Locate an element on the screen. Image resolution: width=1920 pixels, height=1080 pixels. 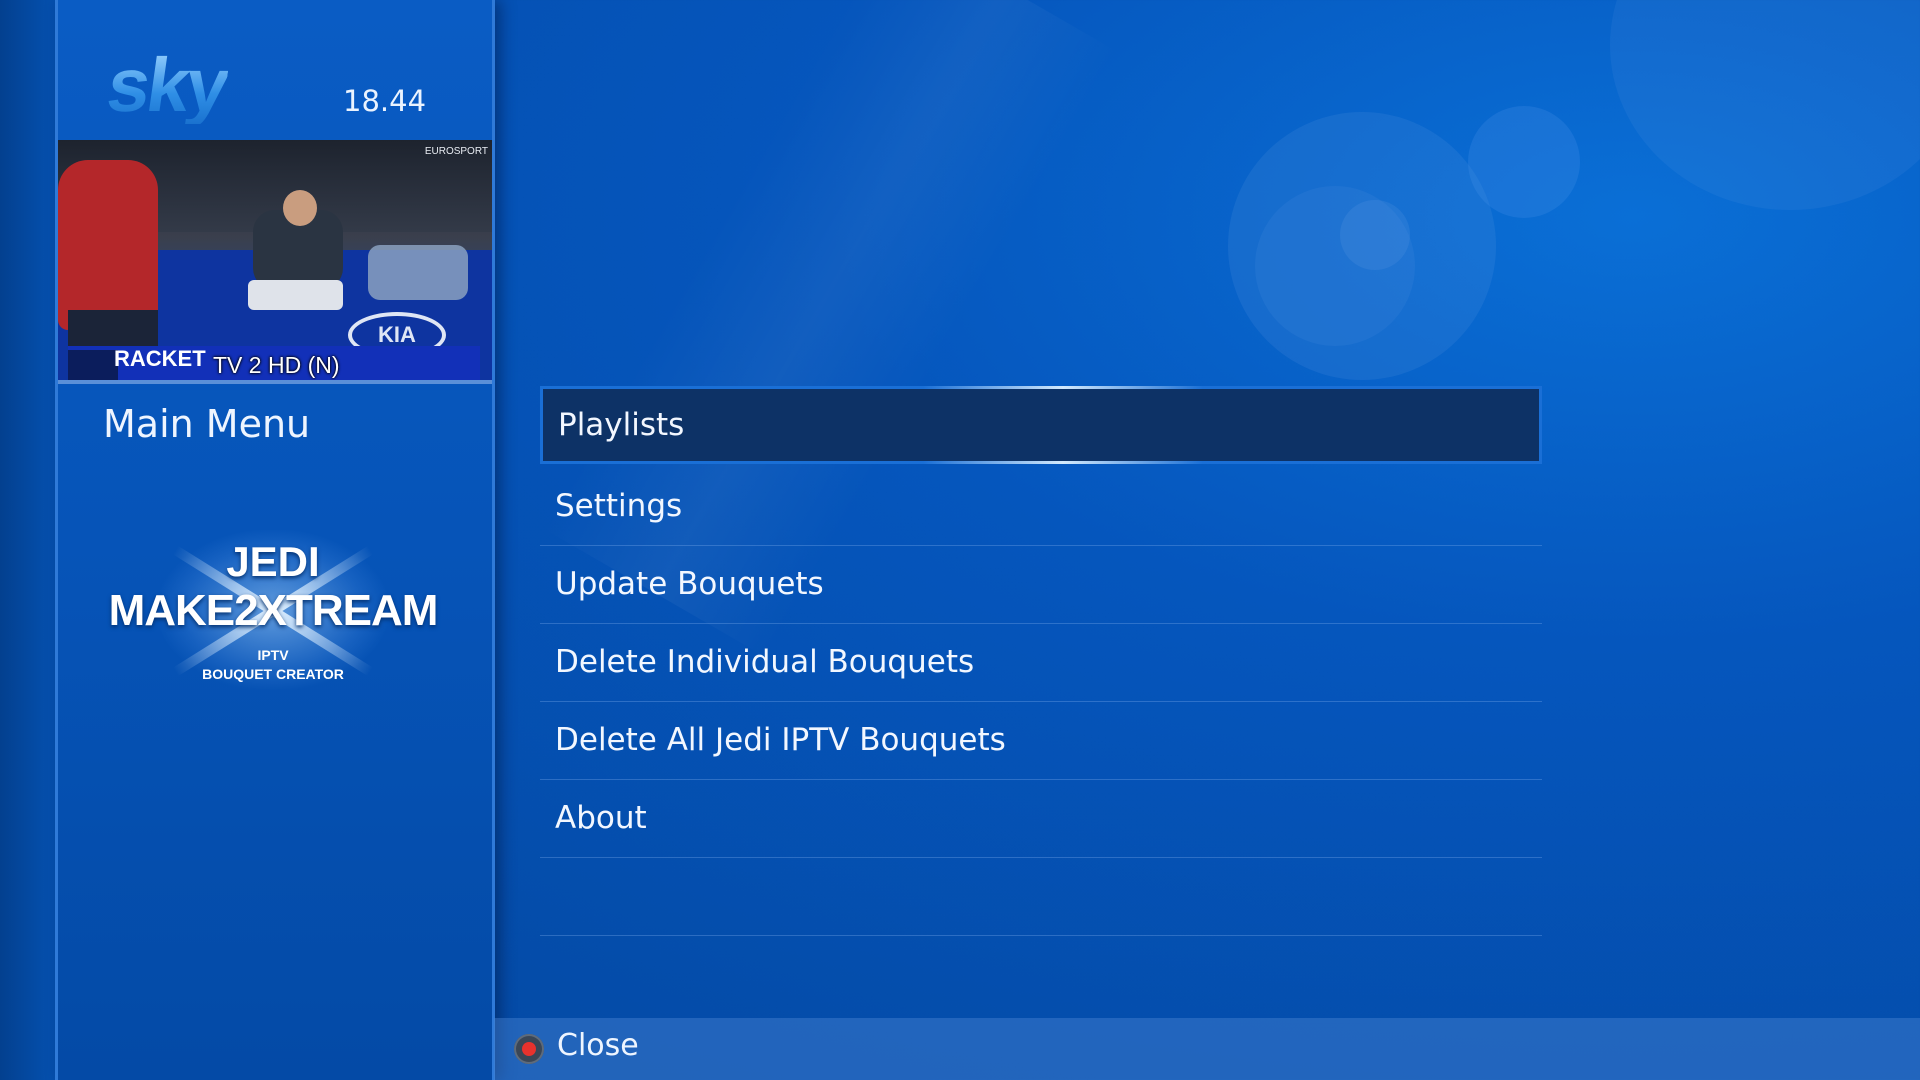
preview-person-red is located at coordinates (108, 245).